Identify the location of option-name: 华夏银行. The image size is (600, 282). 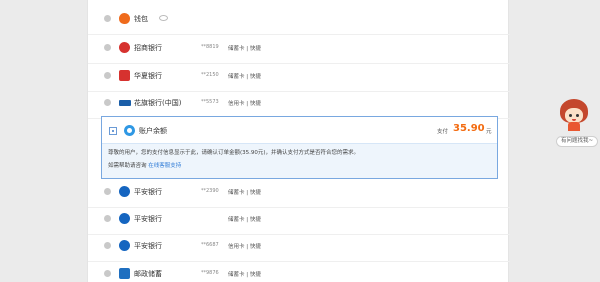
(148, 76).